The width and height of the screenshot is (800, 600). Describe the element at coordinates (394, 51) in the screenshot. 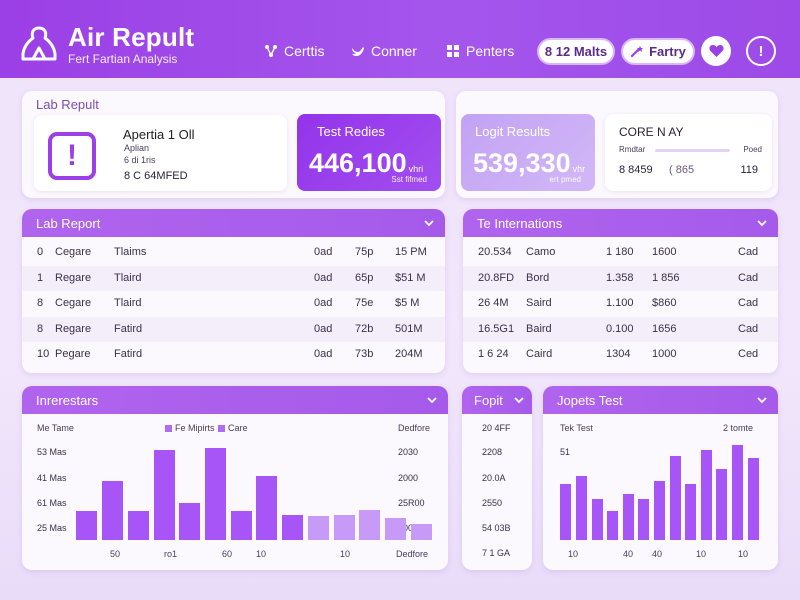

I see `nav-label: Conner` at that location.